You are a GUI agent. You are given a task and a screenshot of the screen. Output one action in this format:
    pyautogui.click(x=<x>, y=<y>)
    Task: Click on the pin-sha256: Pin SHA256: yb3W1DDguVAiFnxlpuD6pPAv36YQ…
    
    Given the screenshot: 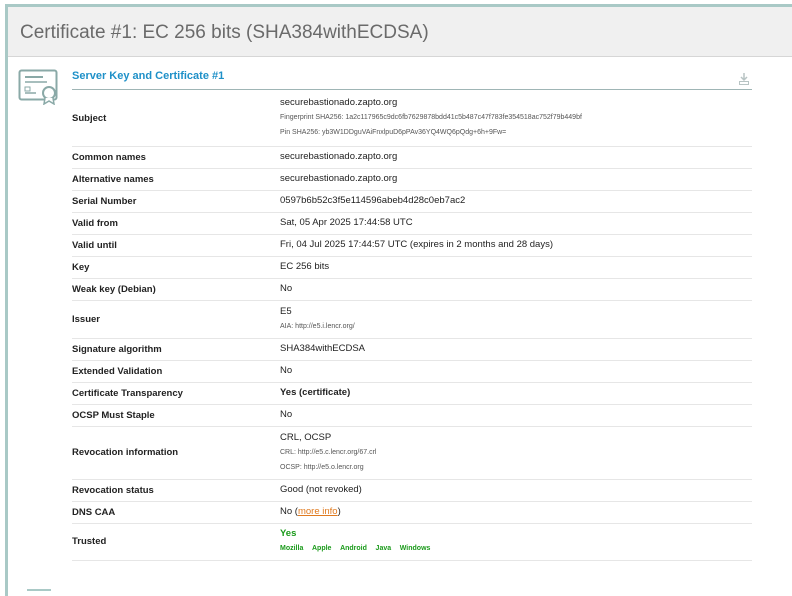 What is the action you would take?
    pyautogui.click(x=393, y=133)
    